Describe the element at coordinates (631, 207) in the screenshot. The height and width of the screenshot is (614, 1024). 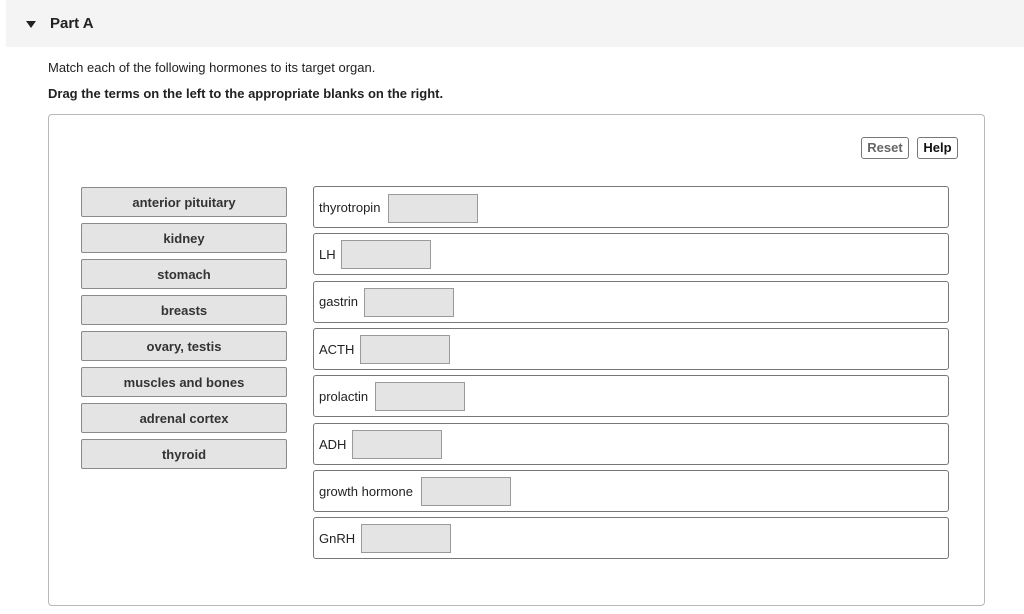
I see `target-row: thyrotropin` at that location.